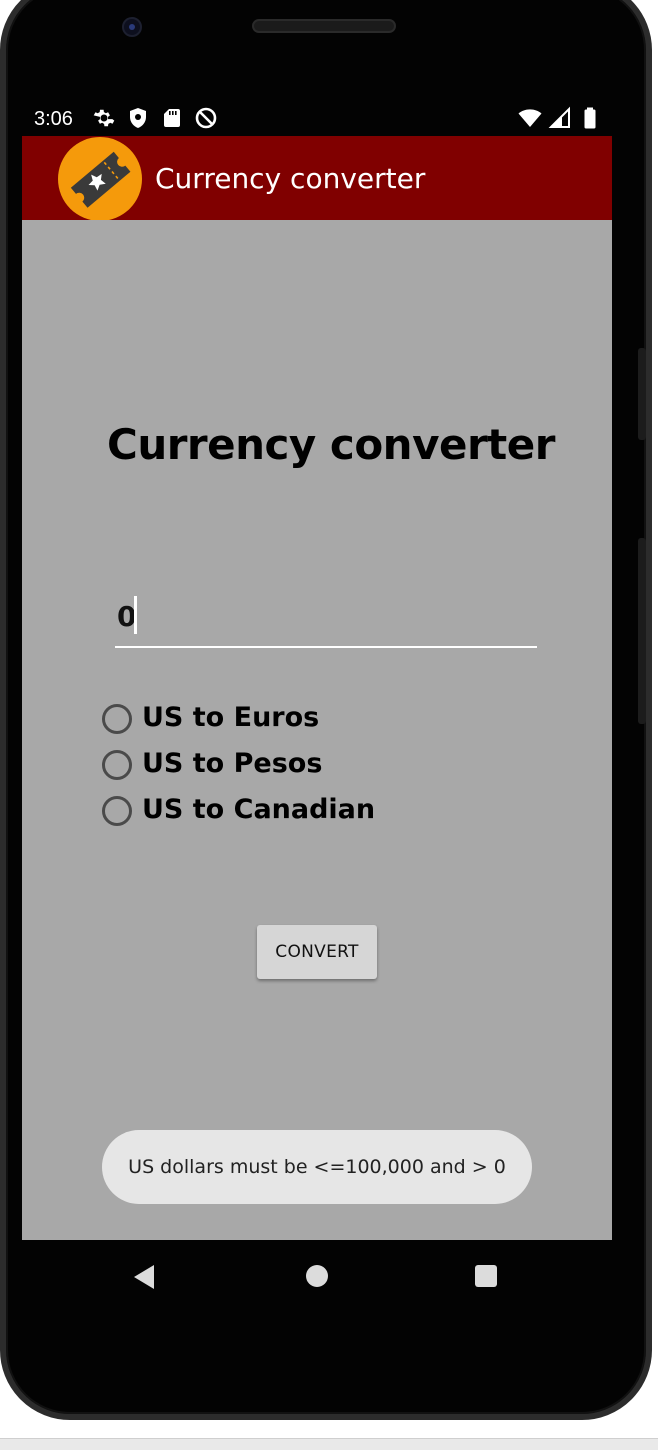 The image size is (658, 1450). What do you see at coordinates (135, 615) in the screenshot?
I see `text-cursor` at bounding box center [135, 615].